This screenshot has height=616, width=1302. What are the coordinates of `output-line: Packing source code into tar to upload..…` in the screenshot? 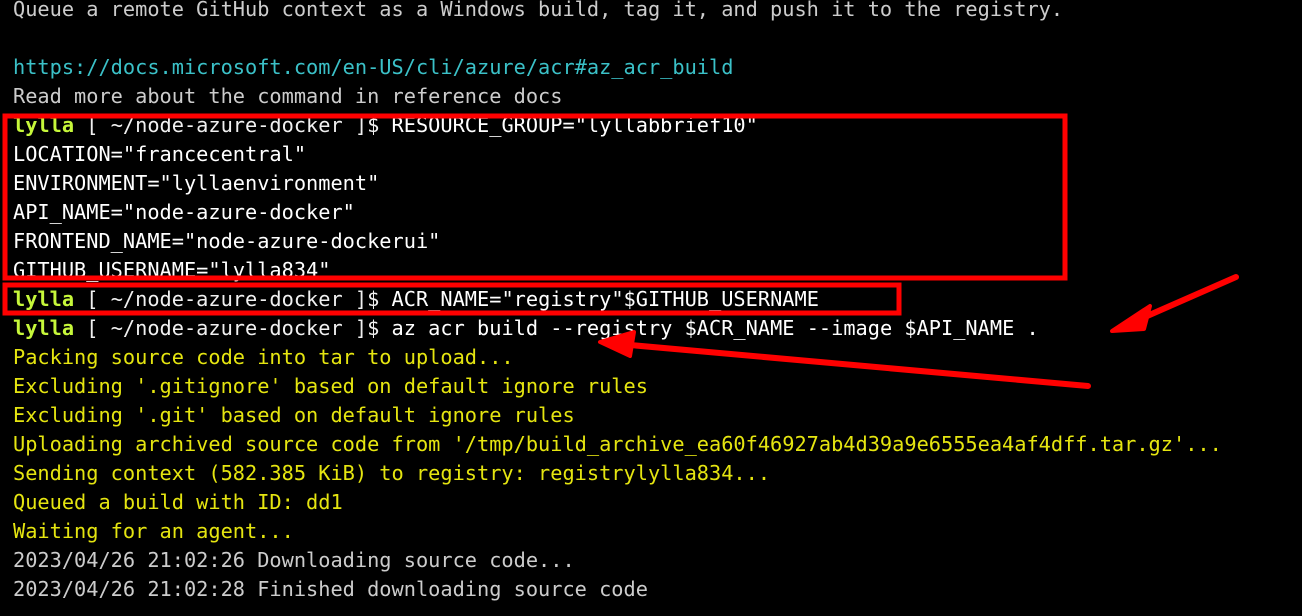 It's located at (263, 357).